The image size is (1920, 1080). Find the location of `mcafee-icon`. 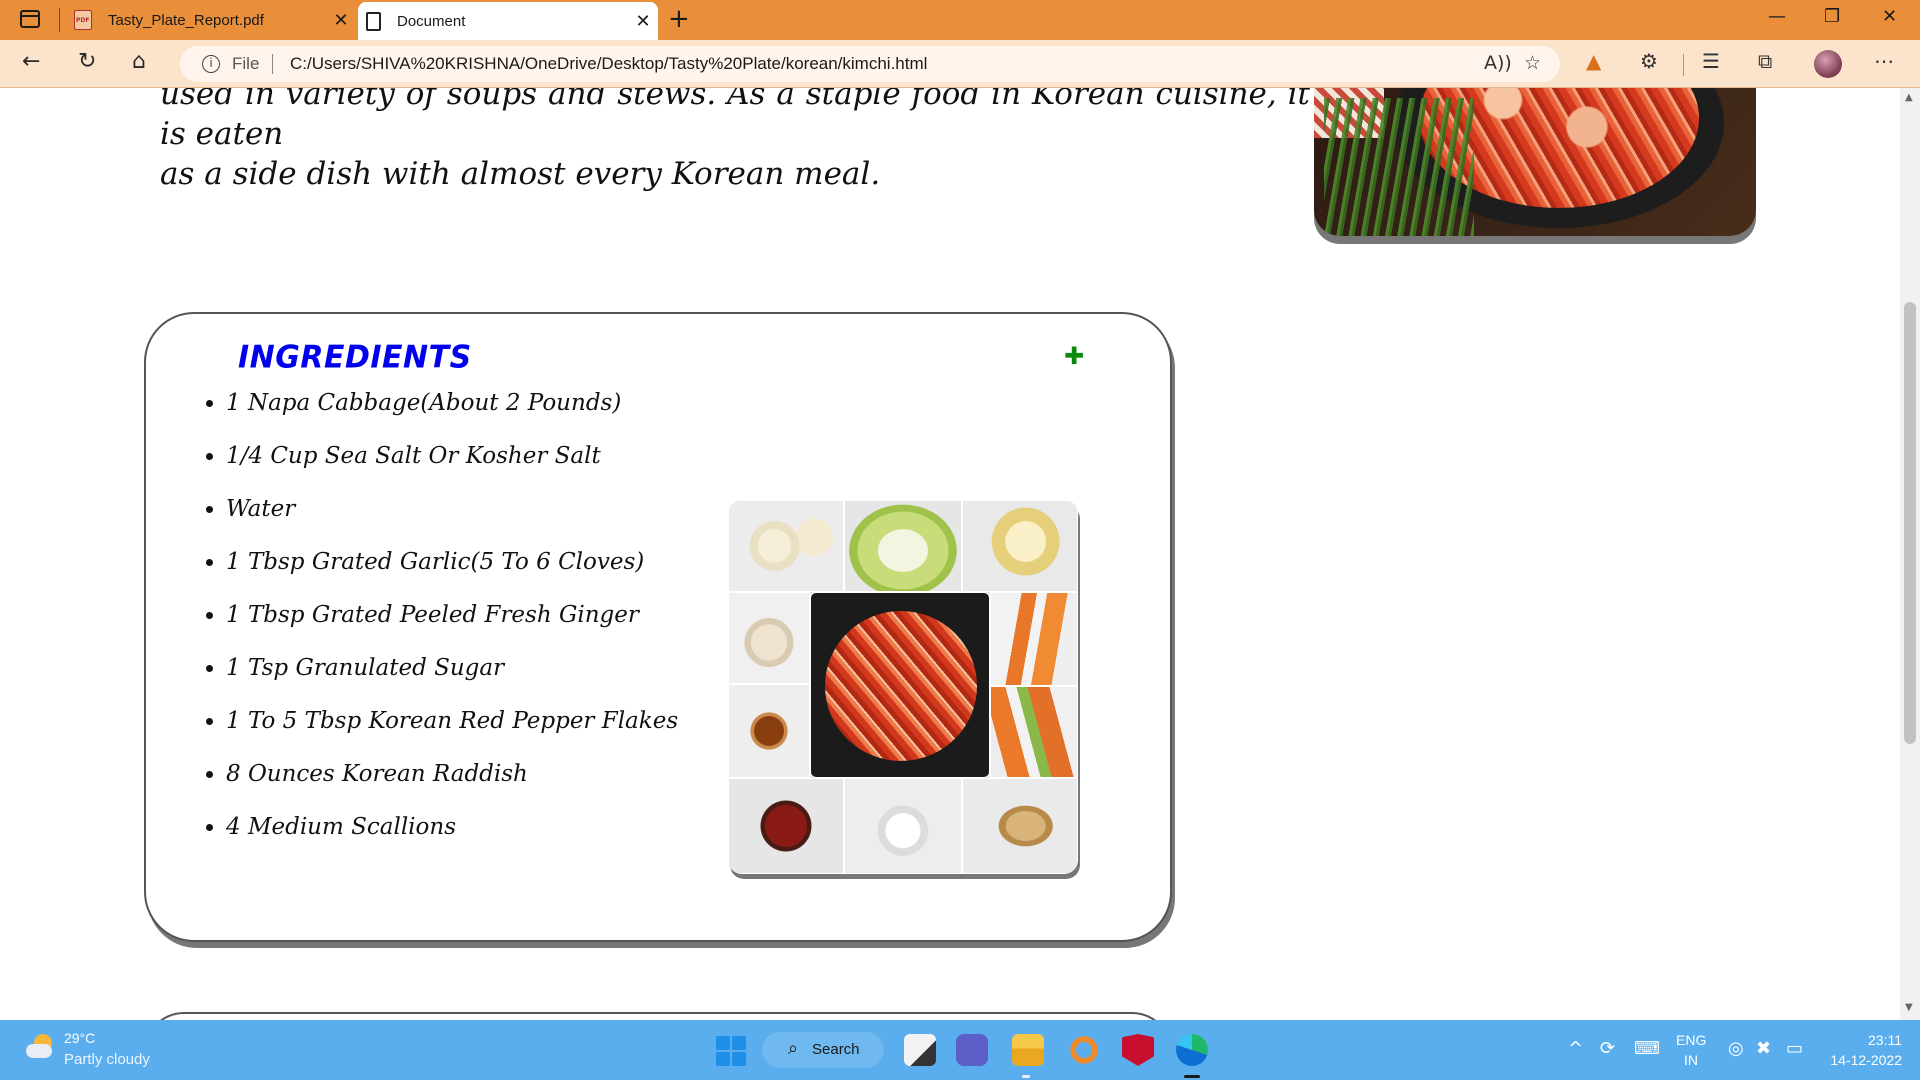

mcafee-icon is located at coordinates (1138, 1050).